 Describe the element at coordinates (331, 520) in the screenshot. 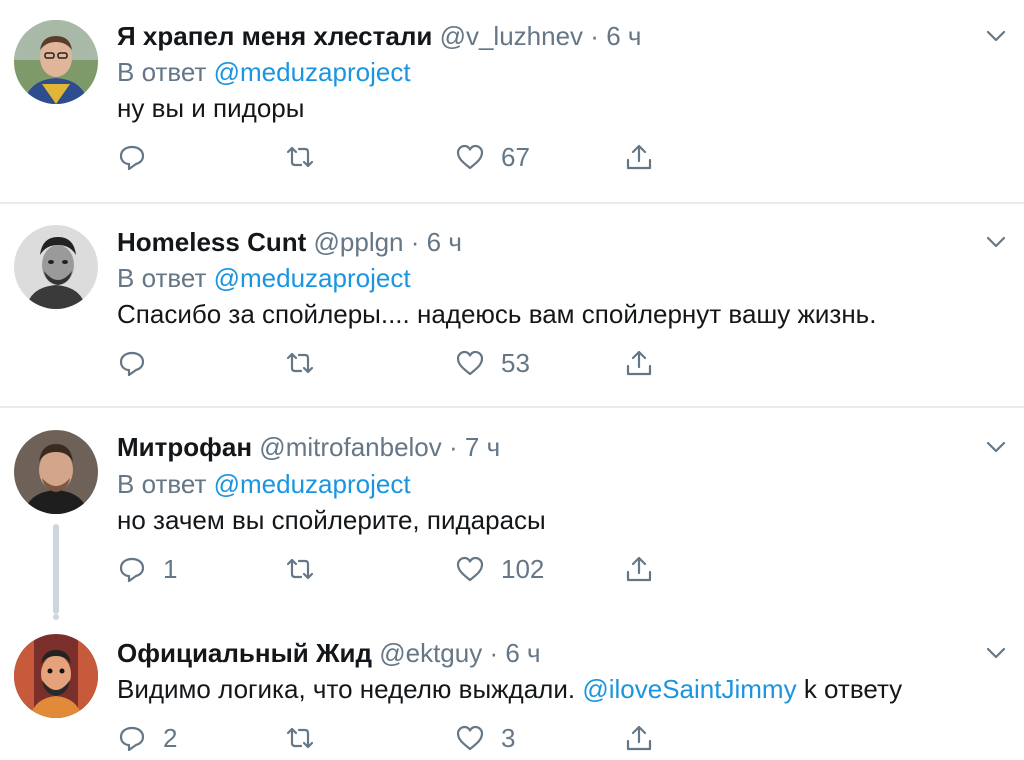

I see `tweet-text: но зачем вы спойлерите, пидарасы` at that location.